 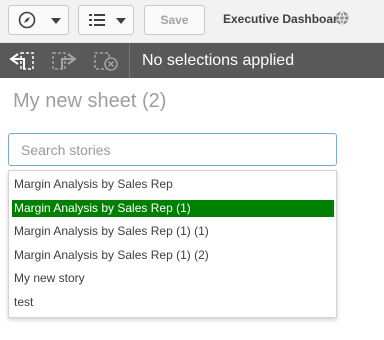 What do you see at coordinates (27, 20) in the screenshot?
I see `compass-icon` at bounding box center [27, 20].